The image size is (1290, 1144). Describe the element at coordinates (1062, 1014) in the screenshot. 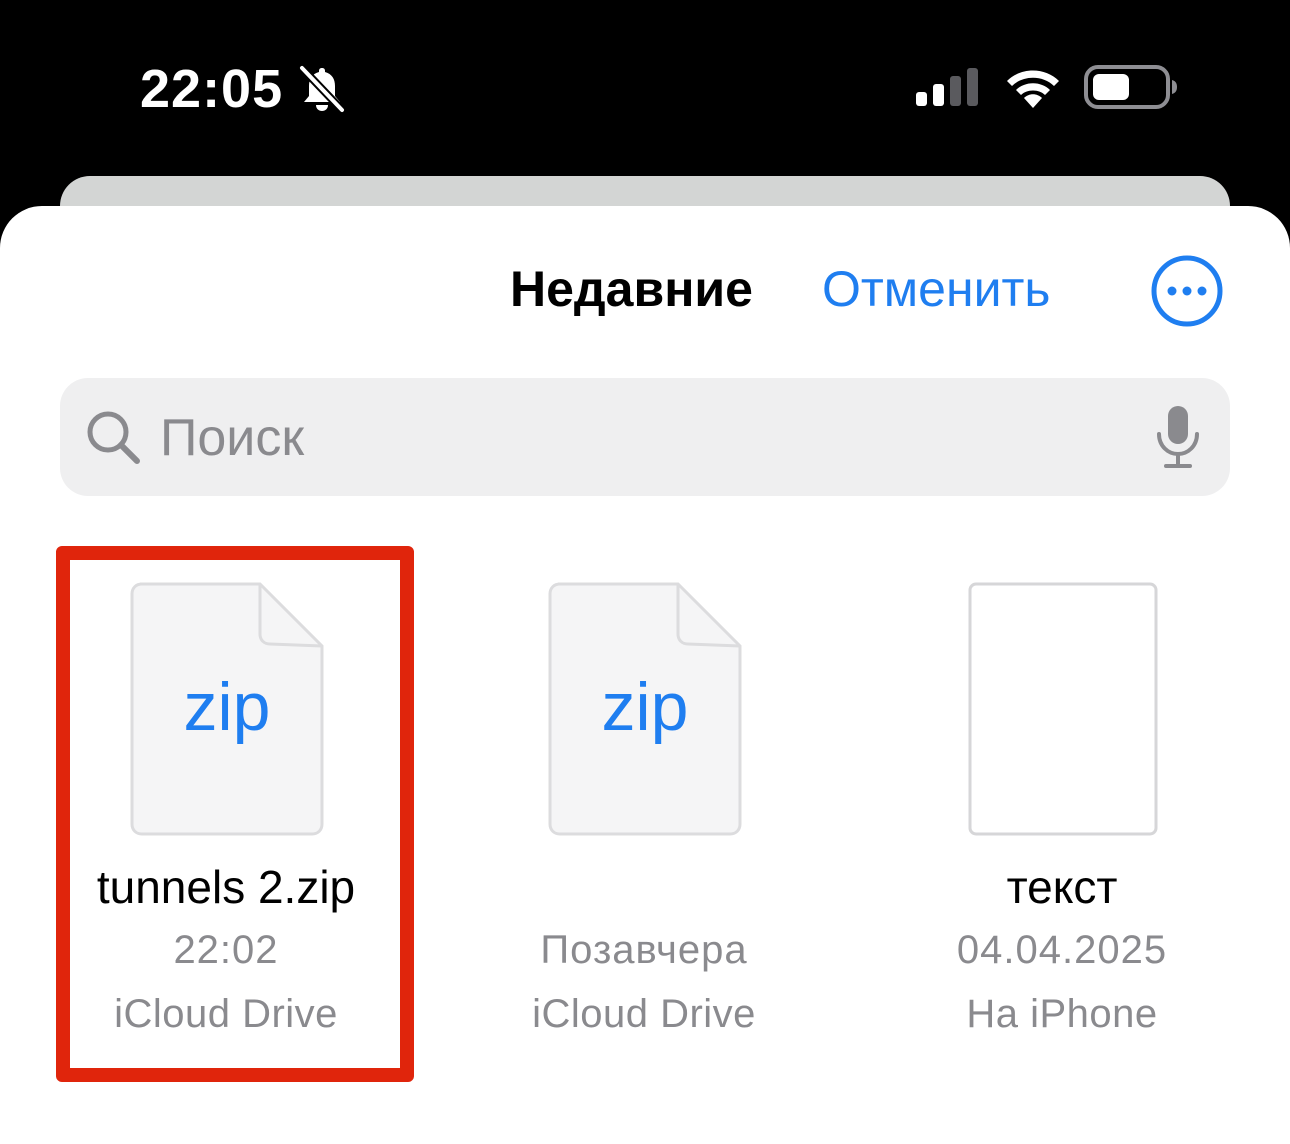

I see `file-location: На iPhone` at that location.